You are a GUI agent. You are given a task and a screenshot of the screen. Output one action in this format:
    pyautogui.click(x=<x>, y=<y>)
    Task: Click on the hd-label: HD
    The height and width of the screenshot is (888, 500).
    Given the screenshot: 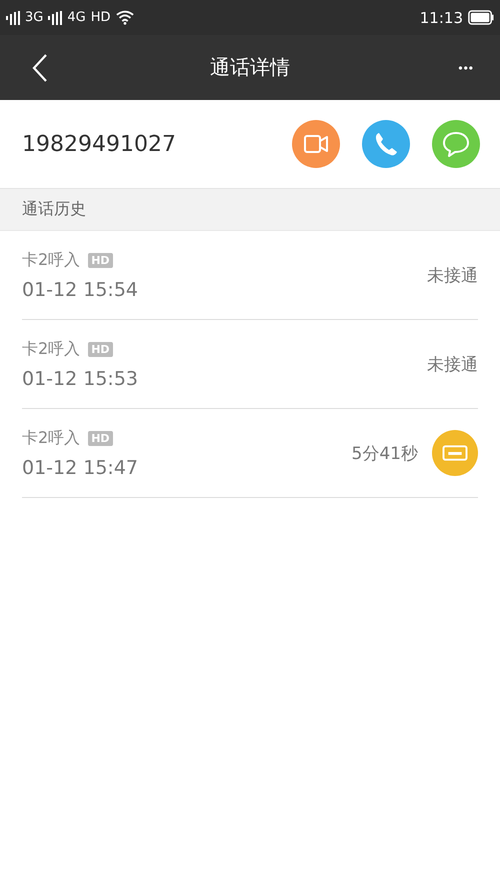 What is the action you would take?
    pyautogui.click(x=100, y=17)
    